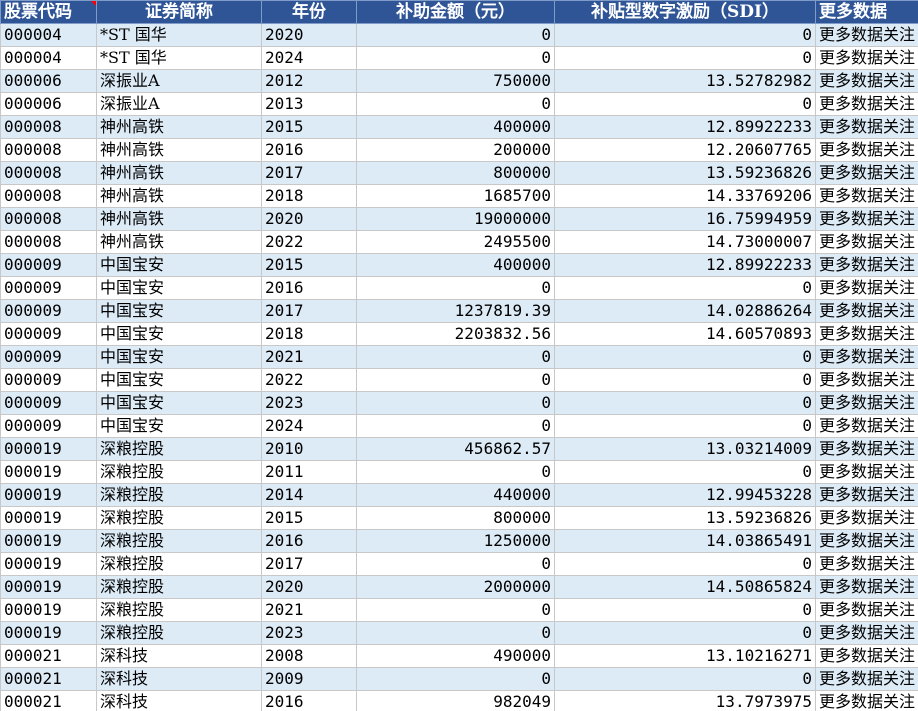  Describe the element at coordinates (685, 449) in the screenshot. I see `cell-sdi: 13.03214009` at that location.